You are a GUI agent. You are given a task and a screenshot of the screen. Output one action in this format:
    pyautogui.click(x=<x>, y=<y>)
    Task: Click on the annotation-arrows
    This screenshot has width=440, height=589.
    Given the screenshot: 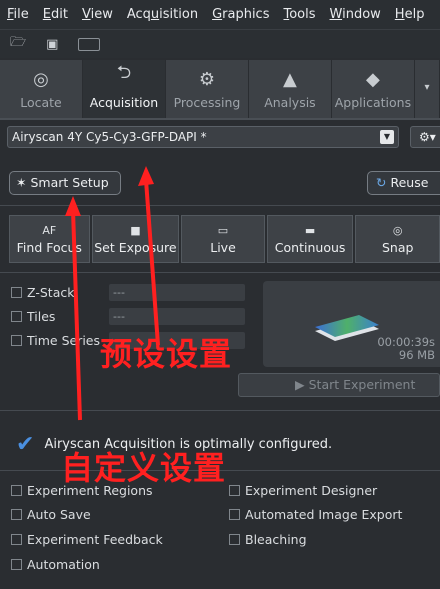 What is the action you would take?
    pyautogui.click(x=112, y=293)
    